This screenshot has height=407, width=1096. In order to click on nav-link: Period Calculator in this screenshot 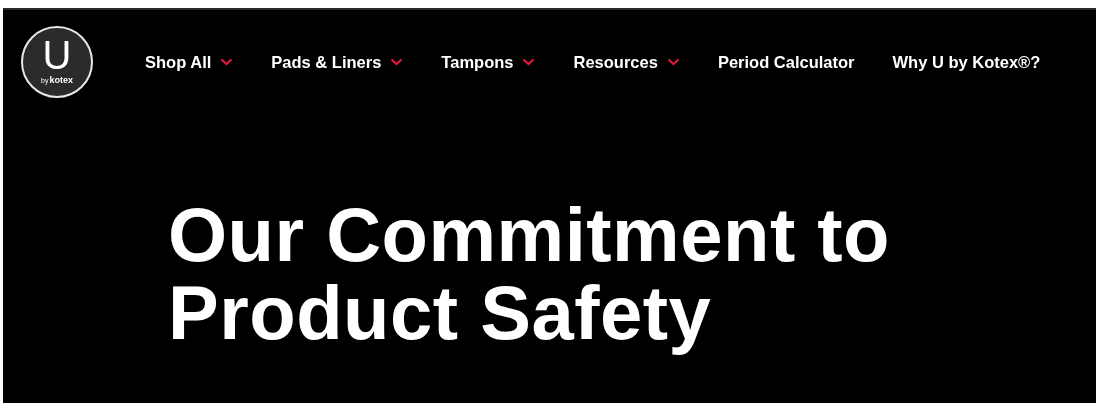, I will do `click(786, 62)`.